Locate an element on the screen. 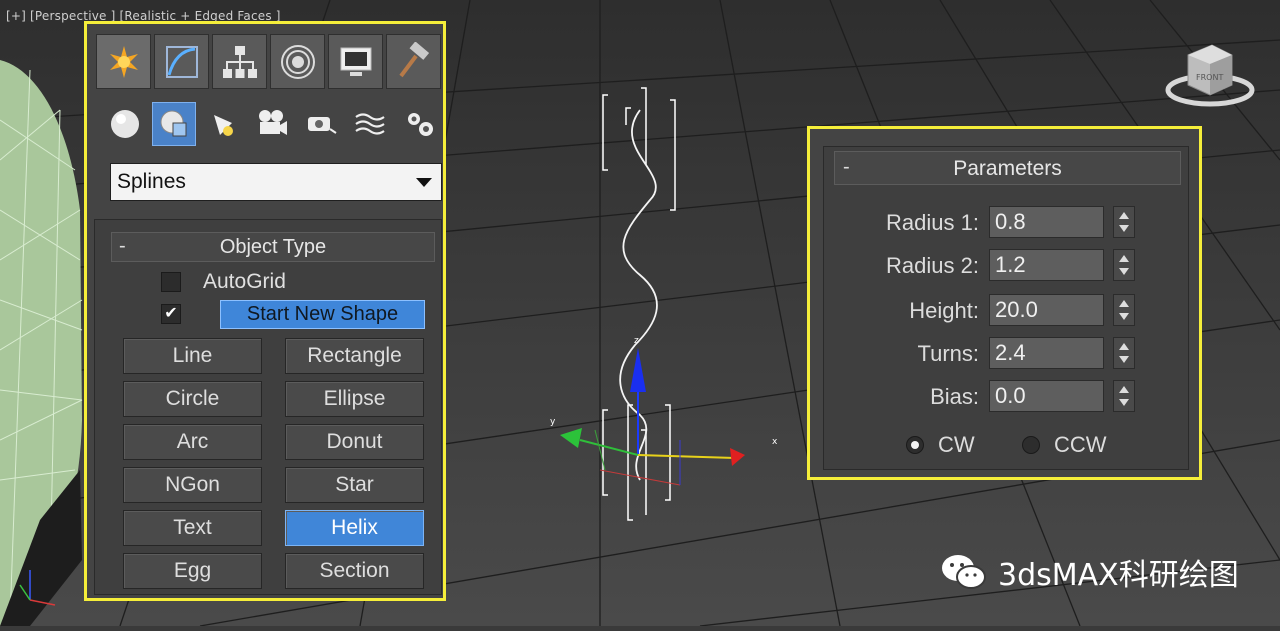  shape-button-ngon: NGon is located at coordinates (192, 485).